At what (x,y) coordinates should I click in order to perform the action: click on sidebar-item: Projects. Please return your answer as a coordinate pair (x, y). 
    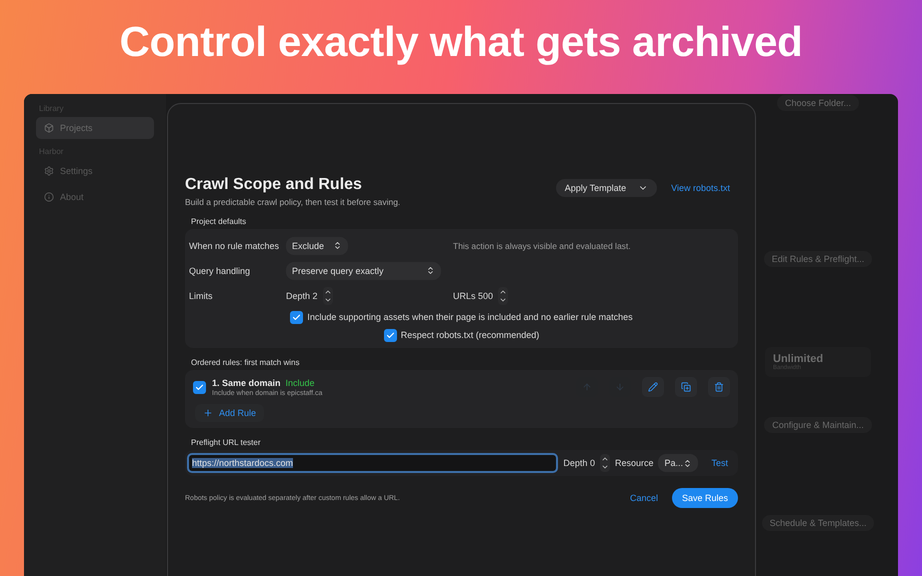
    Looking at the image, I should click on (95, 128).